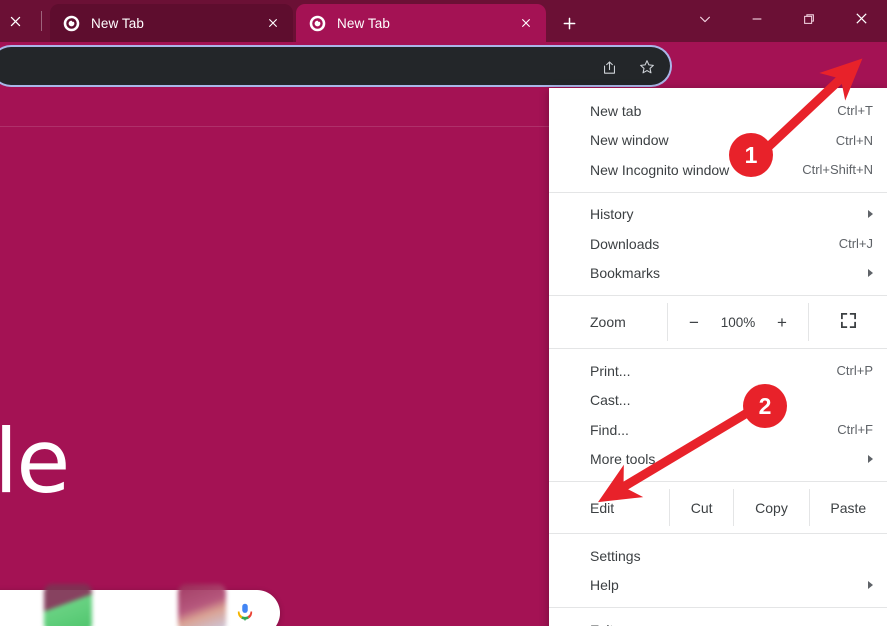  I want to click on share-icon, so click(609, 67).